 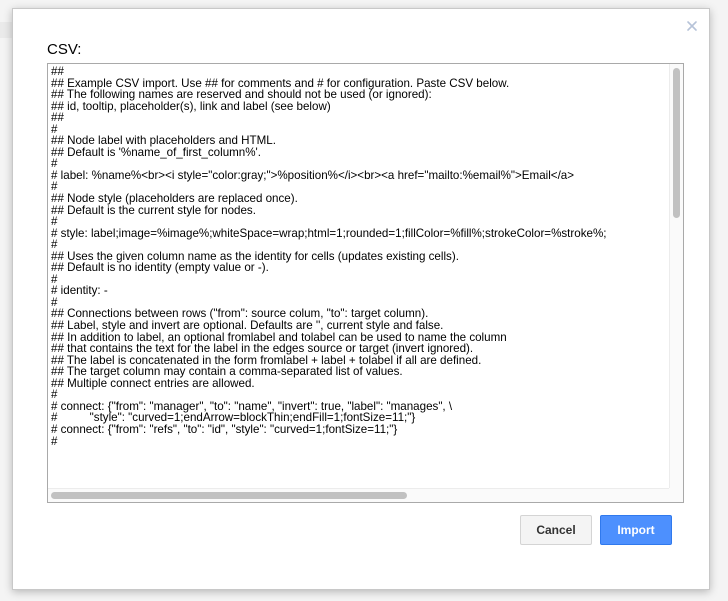 What do you see at coordinates (229, 495) in the screenshot?
I see `horizontal-scrollbar-thumb` at bounding box center [229, 495].